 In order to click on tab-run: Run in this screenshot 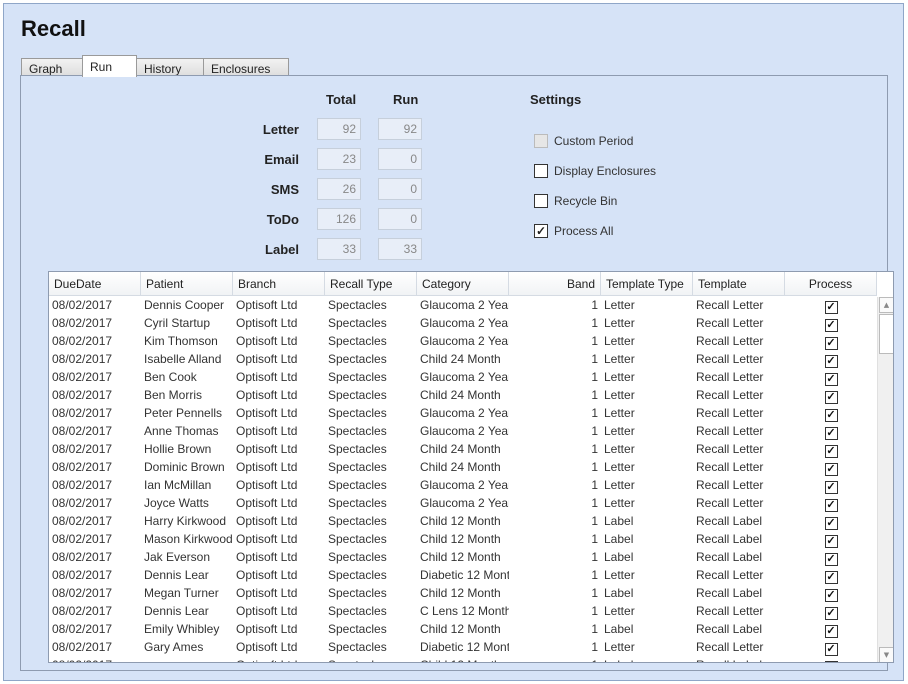, I will do `click(109, 66)`.